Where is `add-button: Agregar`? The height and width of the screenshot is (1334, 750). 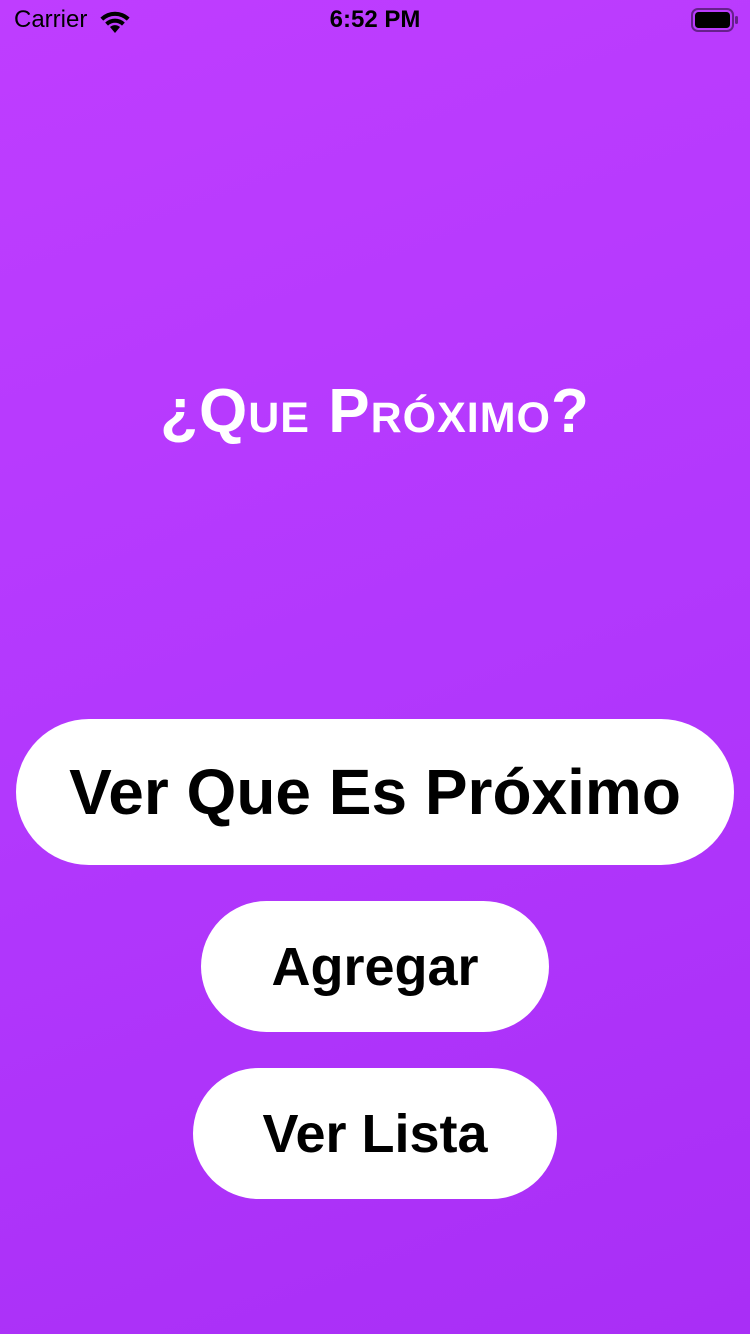
add-button: Agregar is located at coordinates (375, 966).